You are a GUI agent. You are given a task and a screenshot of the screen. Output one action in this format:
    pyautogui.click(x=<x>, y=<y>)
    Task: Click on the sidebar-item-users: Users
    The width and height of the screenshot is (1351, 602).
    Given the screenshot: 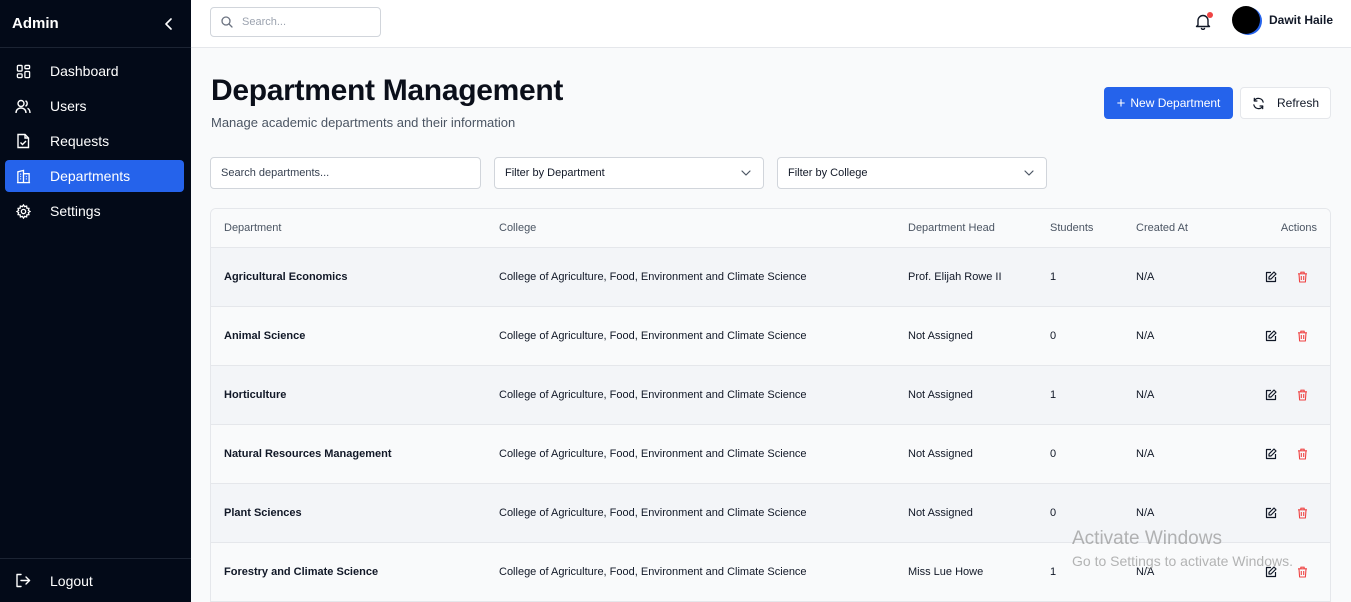 What is the action you would take?
    pyautogui.click(x=94, y=106)
    